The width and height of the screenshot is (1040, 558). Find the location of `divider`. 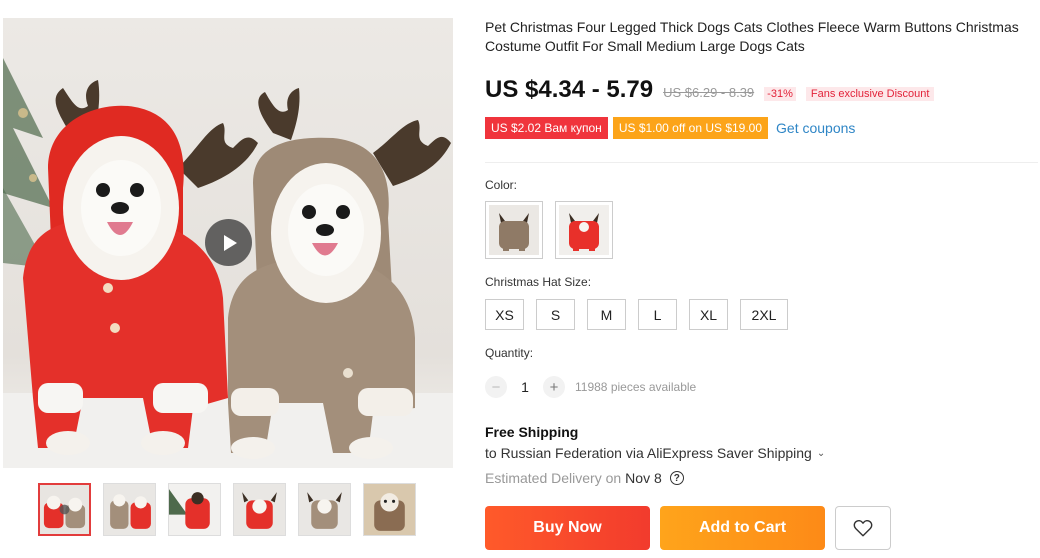

divider is located at coordinates (761, 162).